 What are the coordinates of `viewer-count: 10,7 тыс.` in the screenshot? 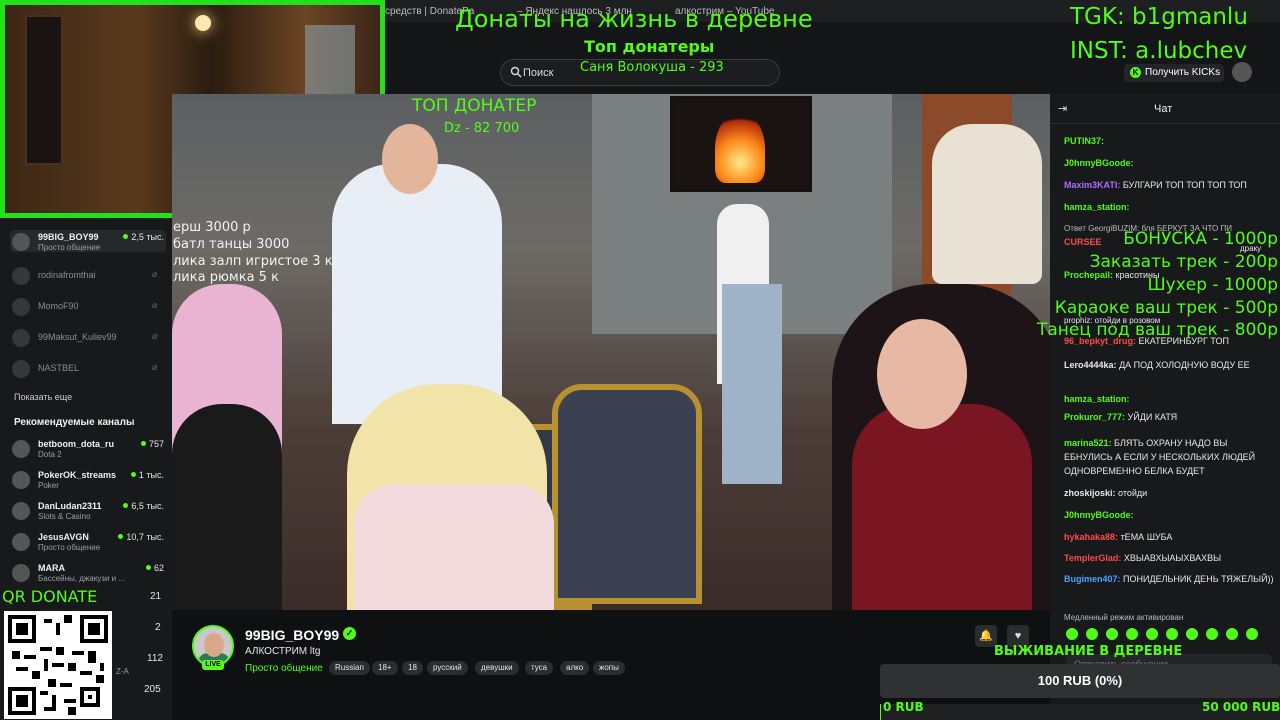 It's located at (141, 537).